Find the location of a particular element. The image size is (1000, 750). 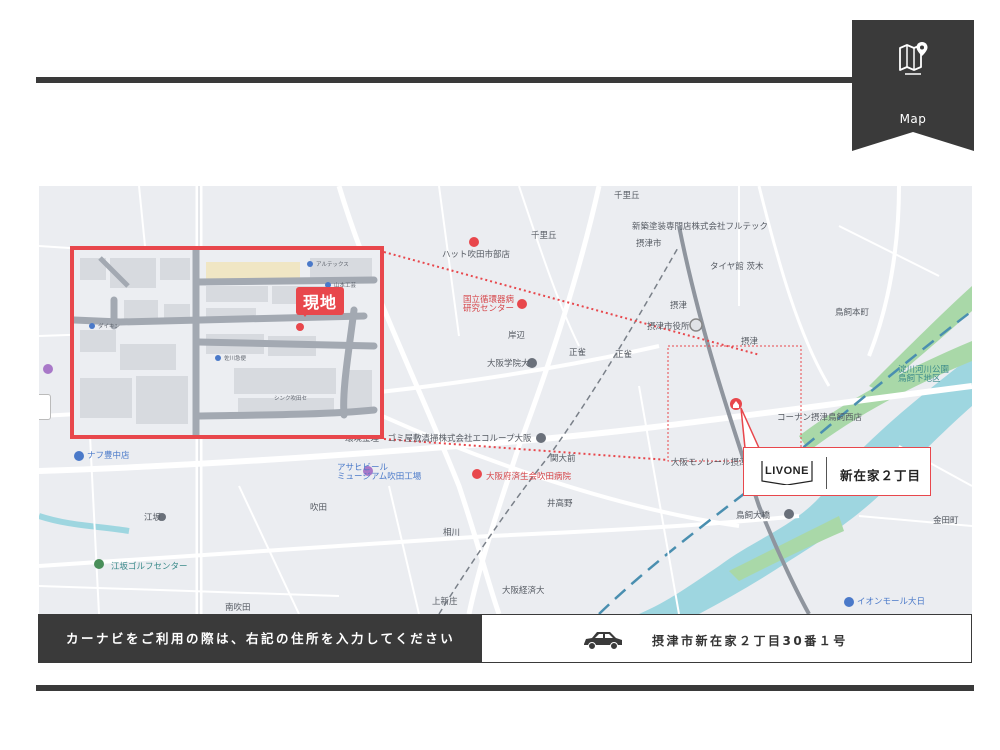

car-icon is located at coordinates (603, 641).